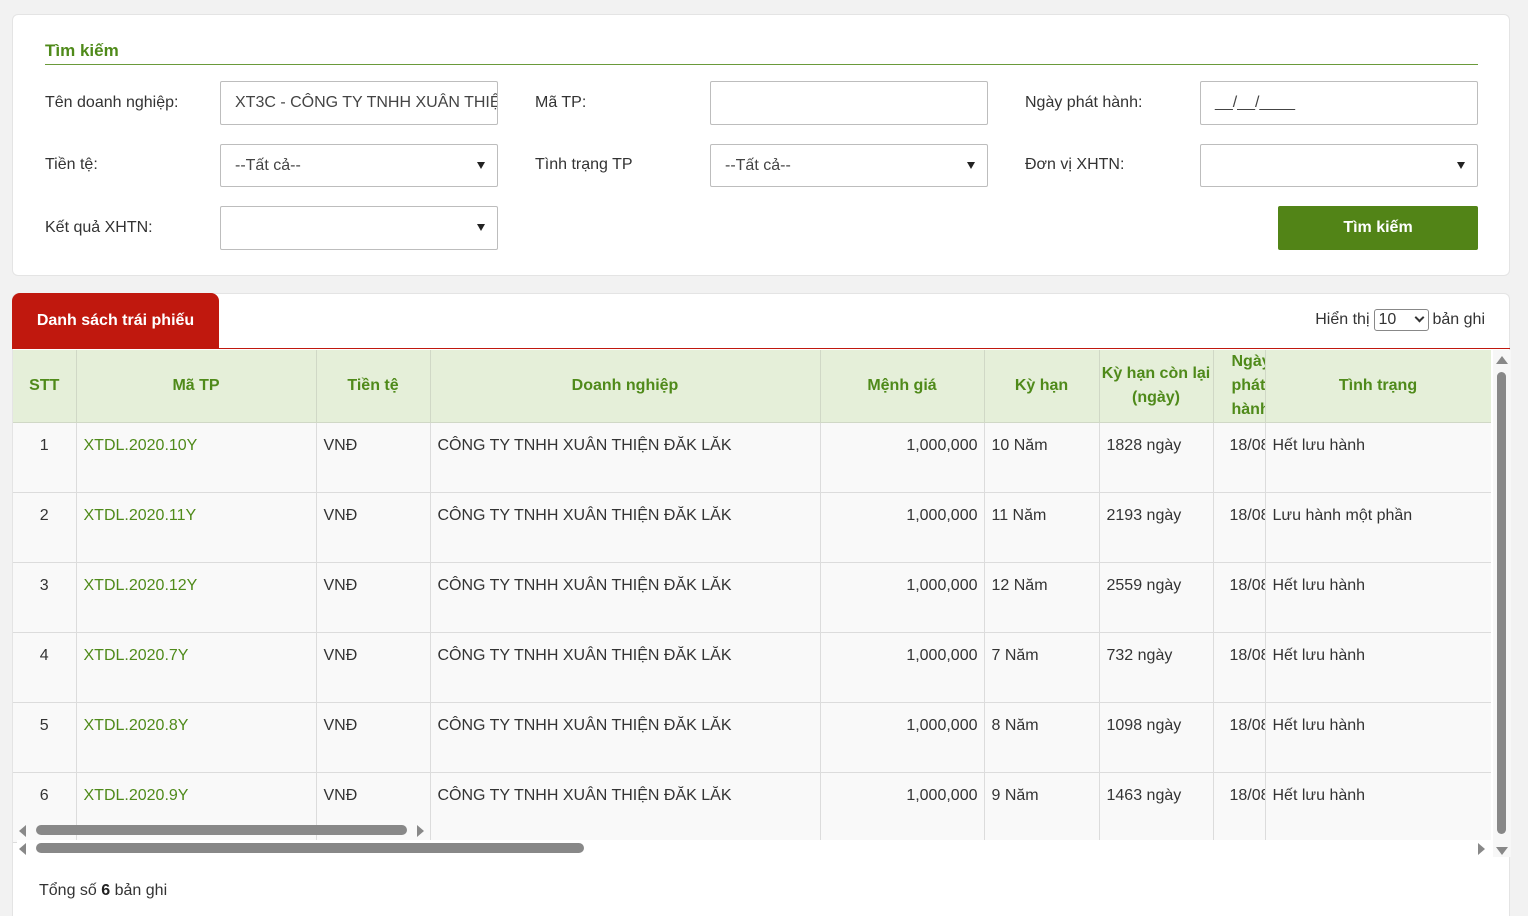 The image size is (1528, 916). Describe the element at coordinates (196, 667) in the screenshot. I see `cell-bond-code-link: XTDL.2020.7Y` at that location.